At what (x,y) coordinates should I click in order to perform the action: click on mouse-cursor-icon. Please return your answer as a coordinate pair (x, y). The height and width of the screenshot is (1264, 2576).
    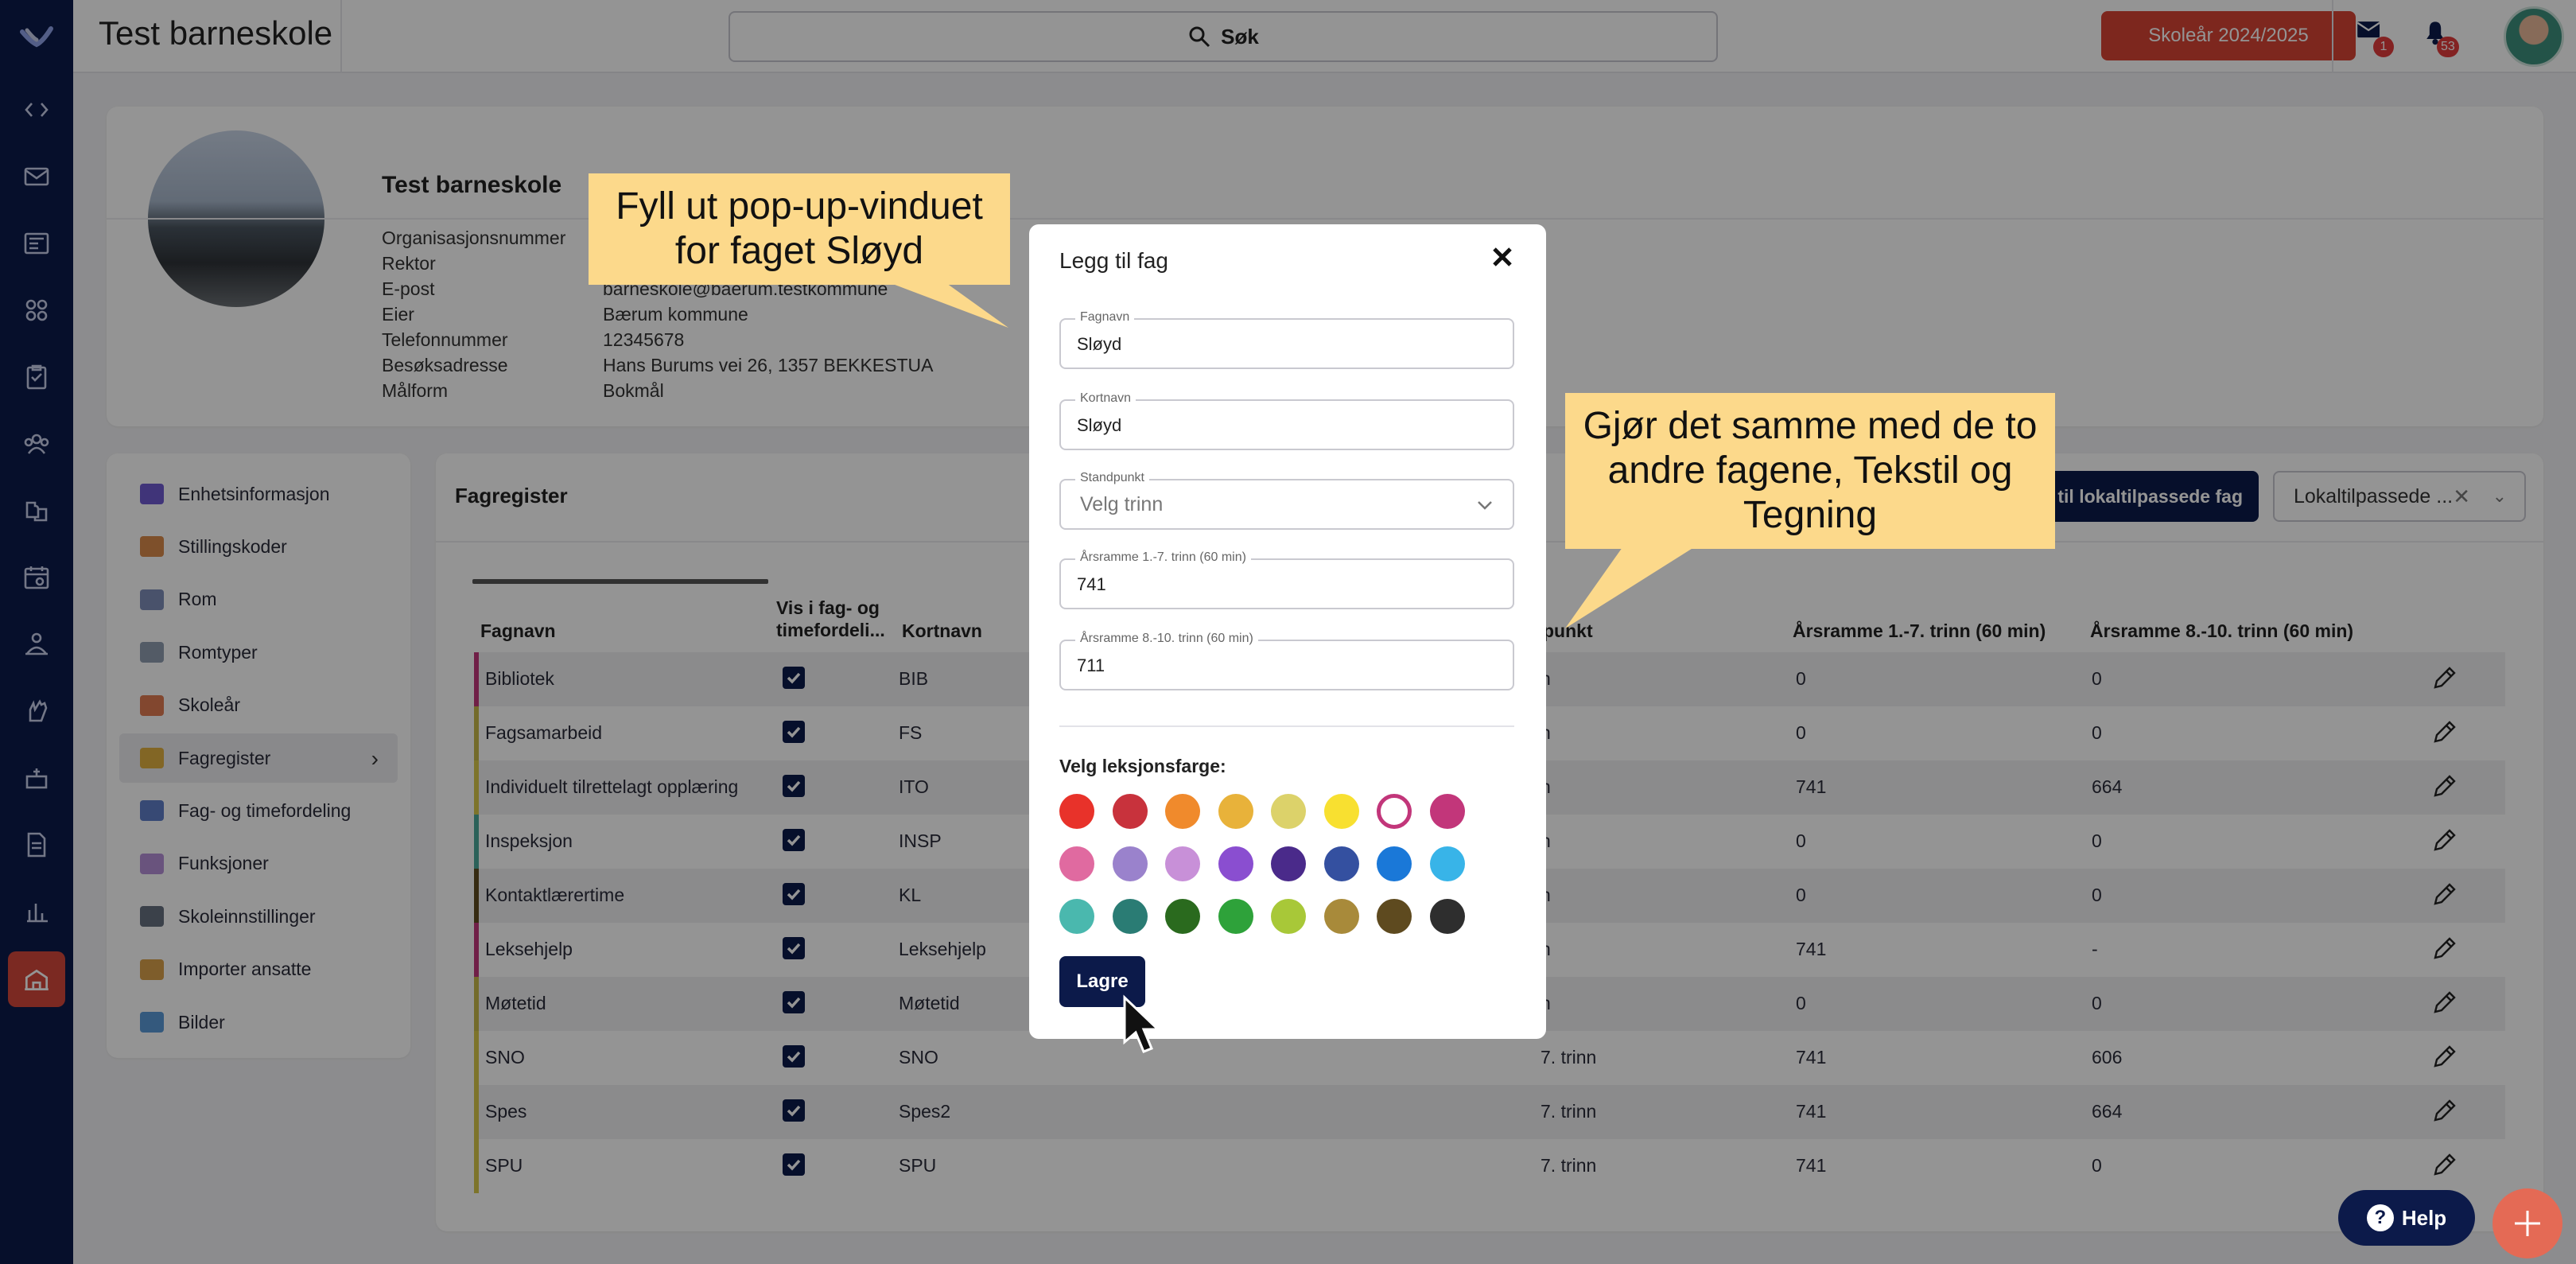
    Looking at the image, I should click on (1142, 1023).